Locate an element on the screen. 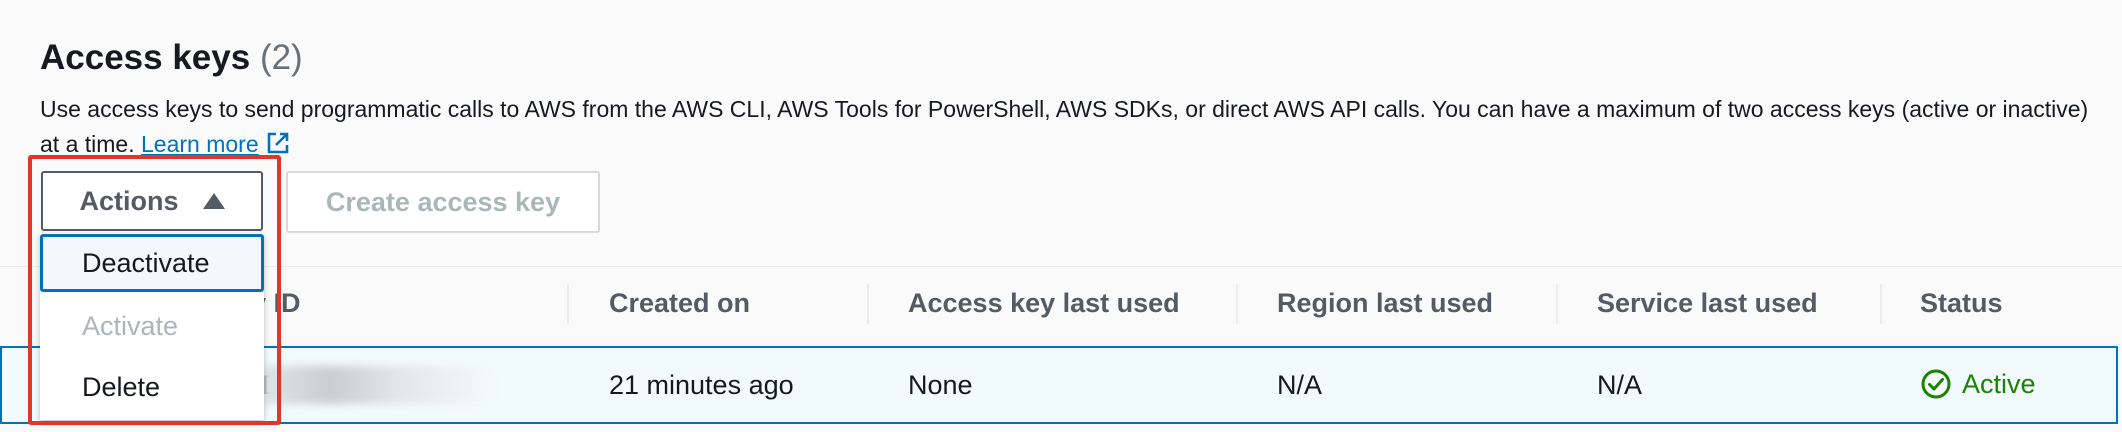 The image size is (2122, 432). actions-button-label: Actions is located at coordinates (129, 200).